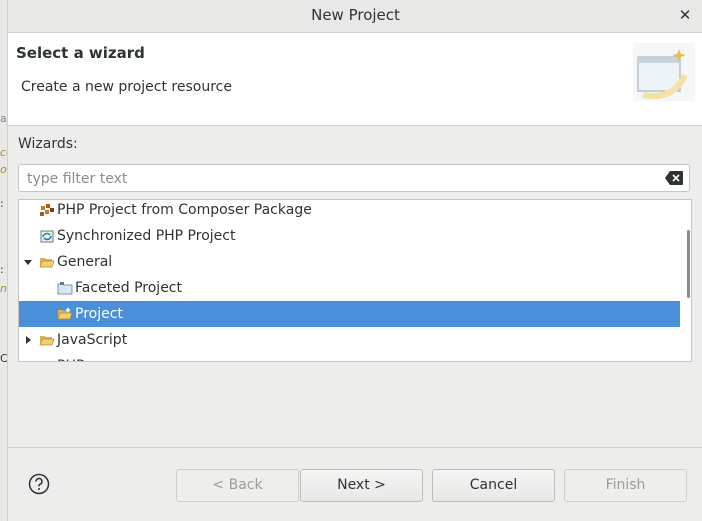 The width and height of the screenshot is (702, 521). Describe the element at coordinates (625, 485) in the screenshot. I see `finish-button: Finish` at that location.